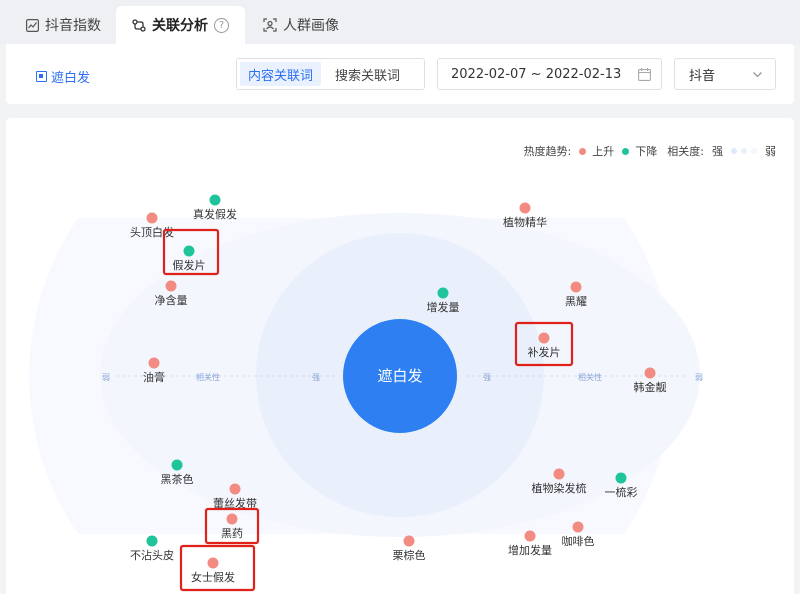 The image size is (800, 594). What do you see at coordinates (487, 377) in the screenshot?
I see `axis-strong-right: 强` at bounding box center [487, 377].